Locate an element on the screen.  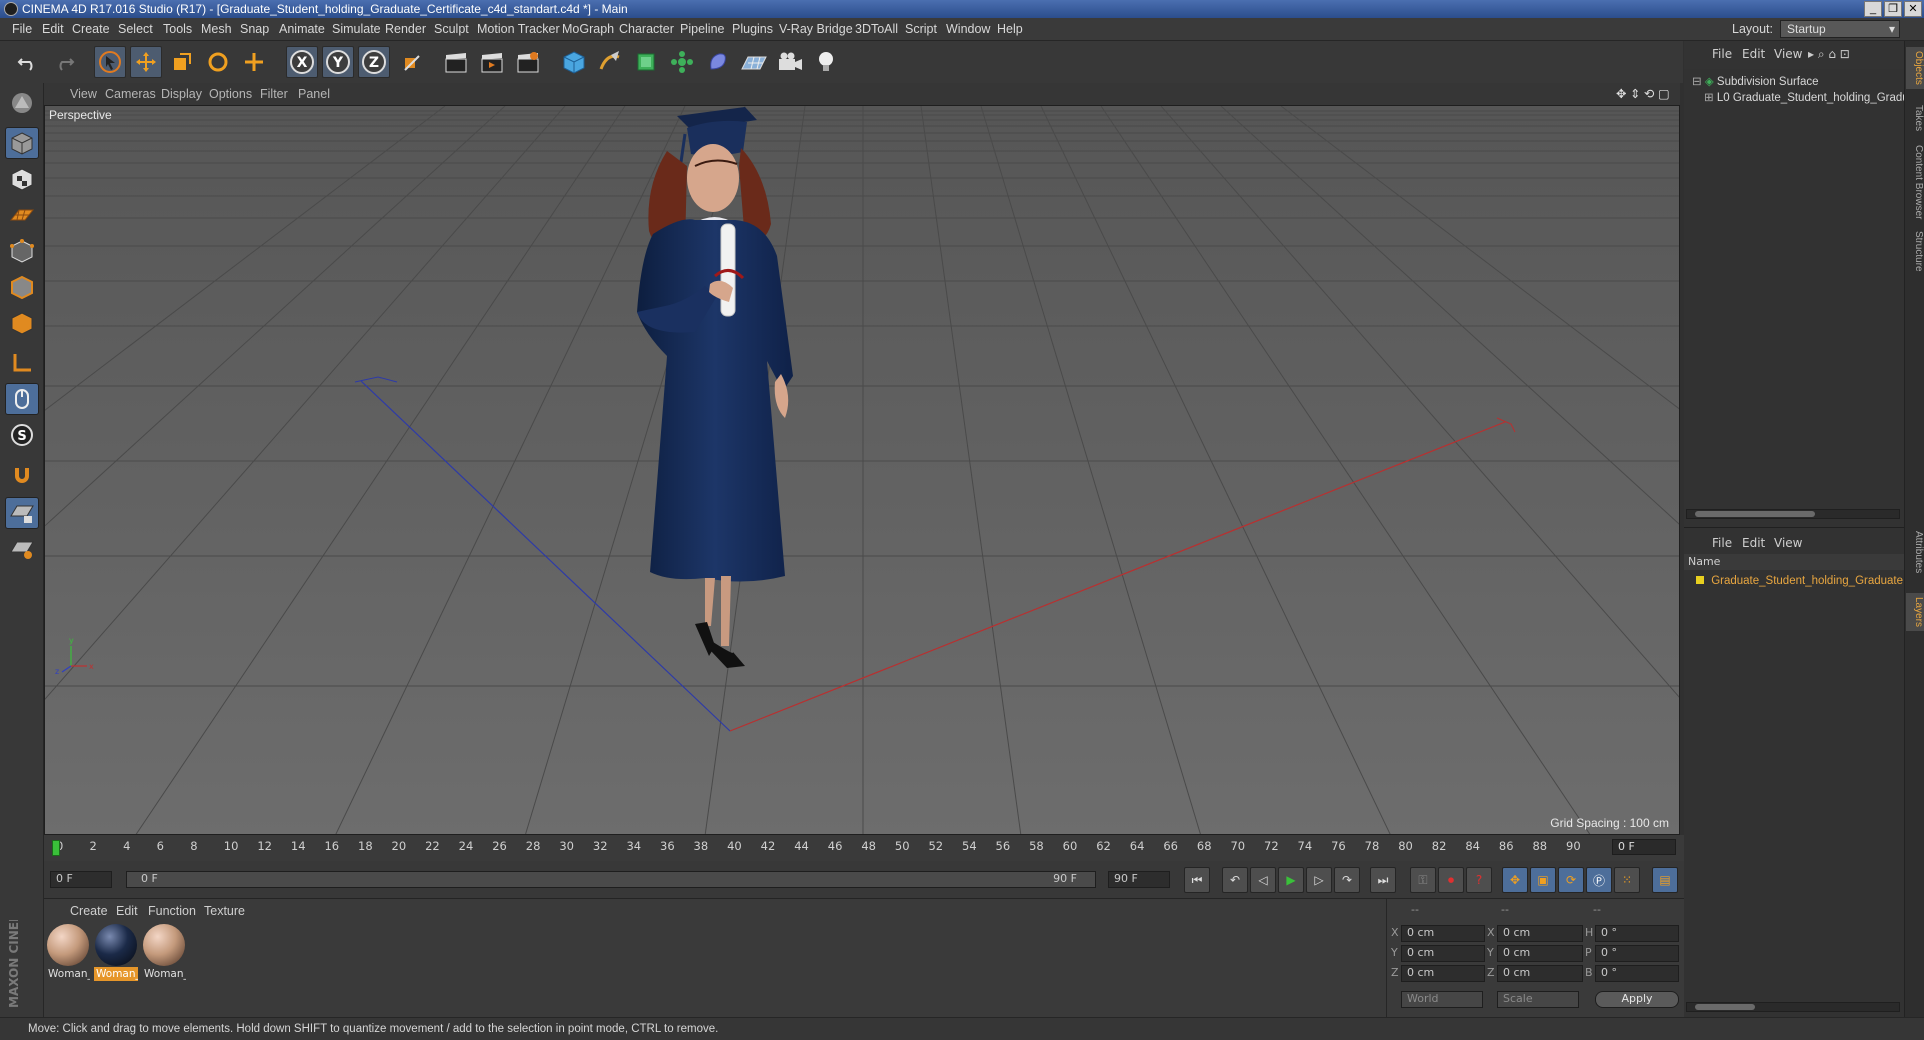
tab-takes: Takes is located at coordinates (1915, 118).